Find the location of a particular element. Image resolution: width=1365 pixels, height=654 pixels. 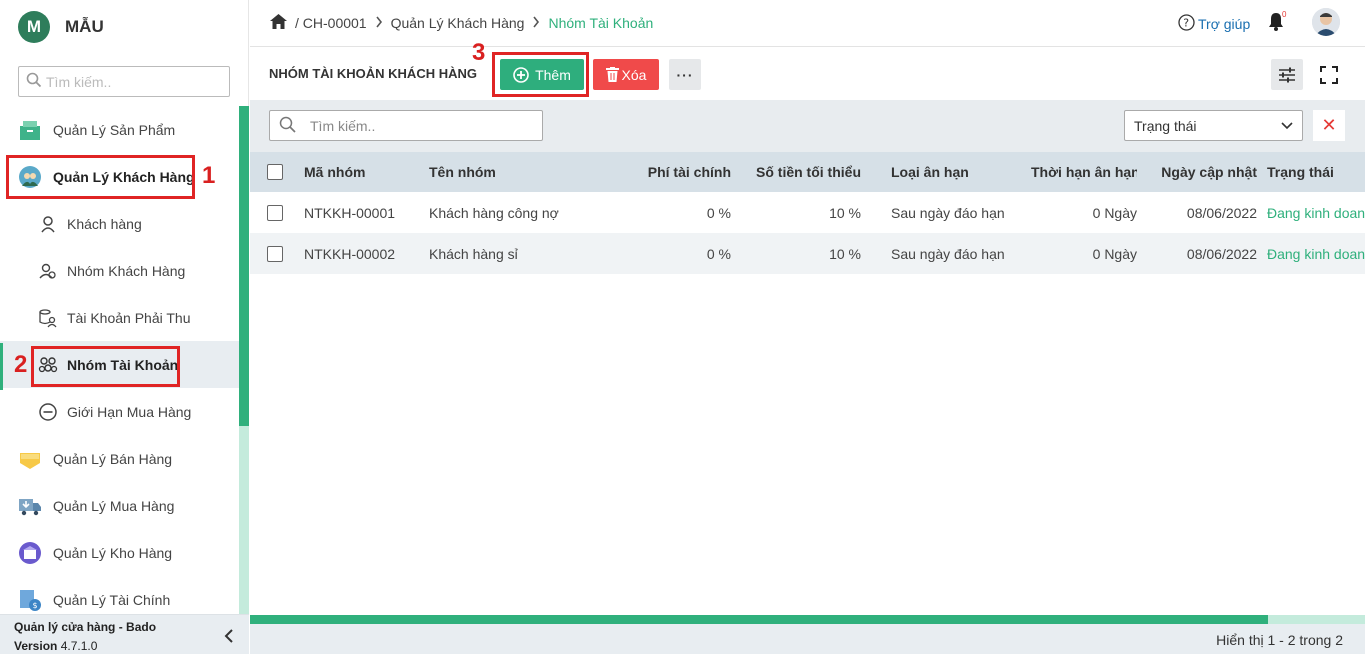

footer-app-name: Quản lý cửa hàng - Bado is located at coordinates (85, 627).